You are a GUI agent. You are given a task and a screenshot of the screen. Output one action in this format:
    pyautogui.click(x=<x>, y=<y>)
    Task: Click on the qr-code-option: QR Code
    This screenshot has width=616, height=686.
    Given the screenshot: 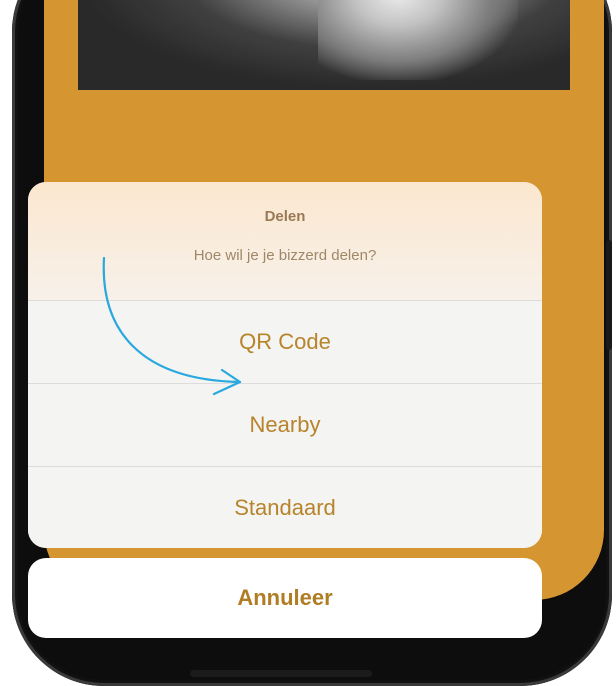 What is the action you would take?
    pyautogui.click(x=285, y=342)
    